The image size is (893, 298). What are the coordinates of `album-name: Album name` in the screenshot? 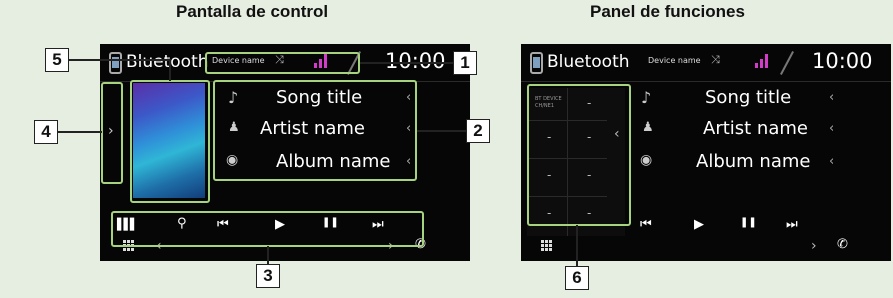 It's located at (753, 161).